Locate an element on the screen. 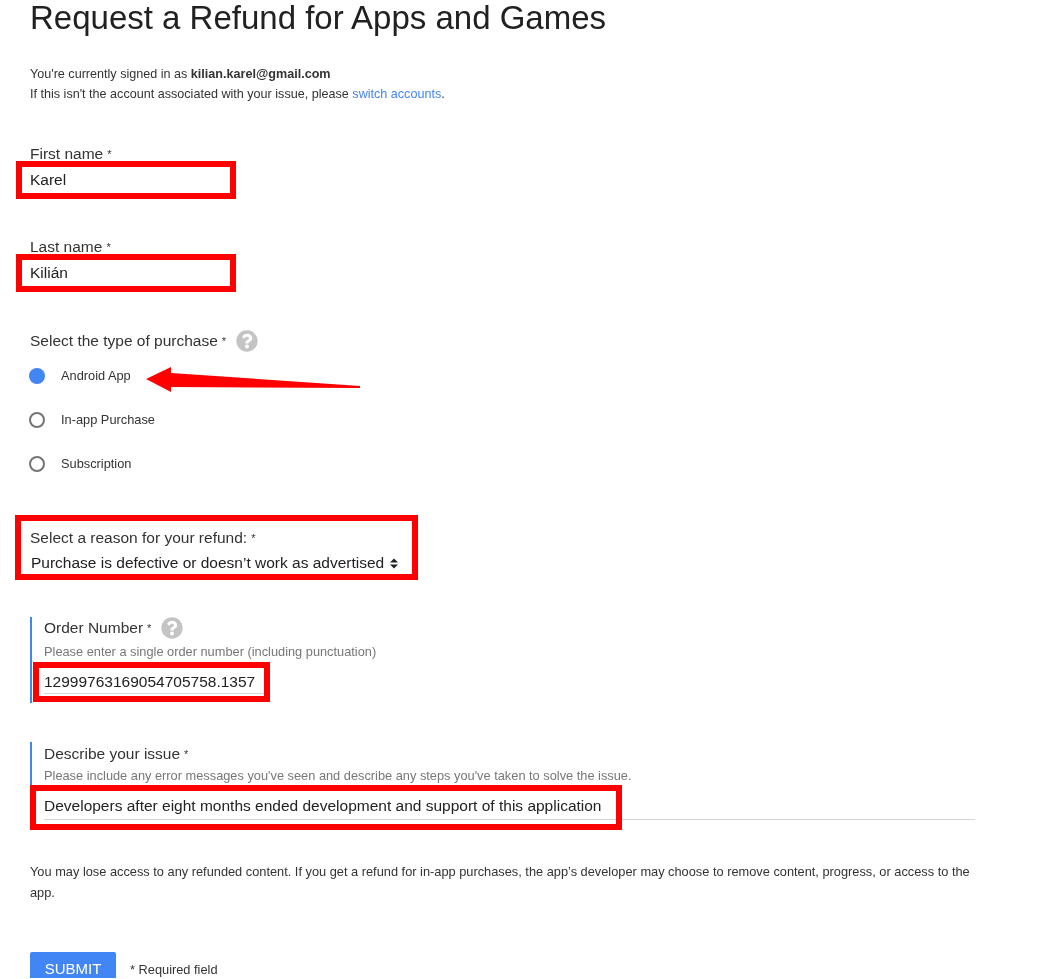  field-hint: Please enter a single order number (including punctuation) is located at coordinates (211, 652).